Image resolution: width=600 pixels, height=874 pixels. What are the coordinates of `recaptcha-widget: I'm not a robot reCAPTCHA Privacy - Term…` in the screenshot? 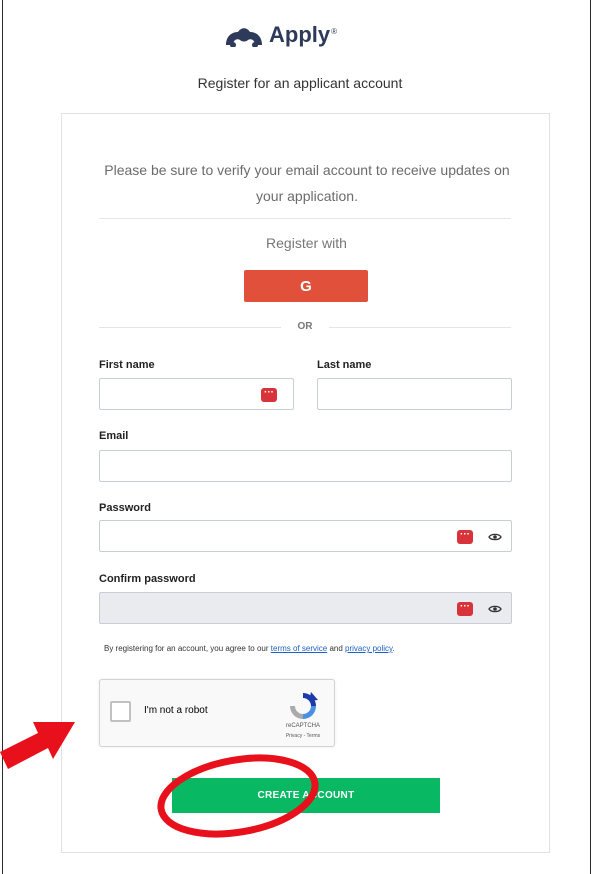 It's located at (217, 713).